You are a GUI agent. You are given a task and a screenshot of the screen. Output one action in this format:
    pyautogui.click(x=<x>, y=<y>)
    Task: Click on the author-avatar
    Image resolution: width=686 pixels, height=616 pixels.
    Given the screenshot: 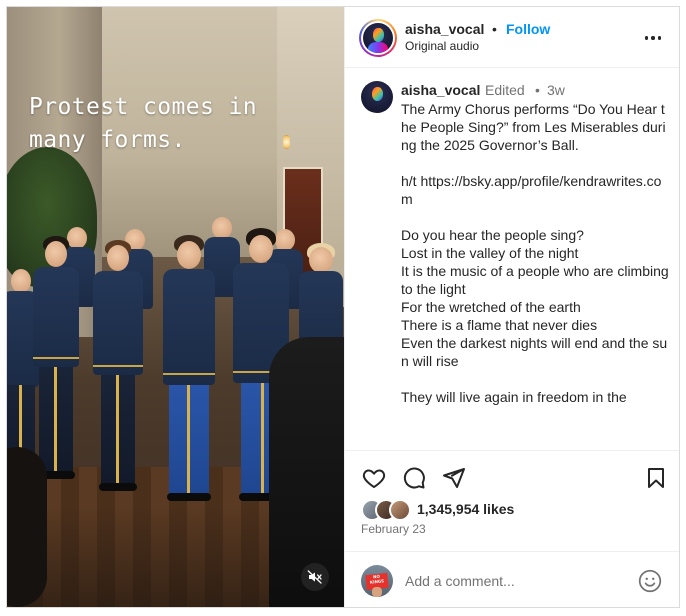 What is the action you would take?
    pyautogui.click(x=378, y=38)
    